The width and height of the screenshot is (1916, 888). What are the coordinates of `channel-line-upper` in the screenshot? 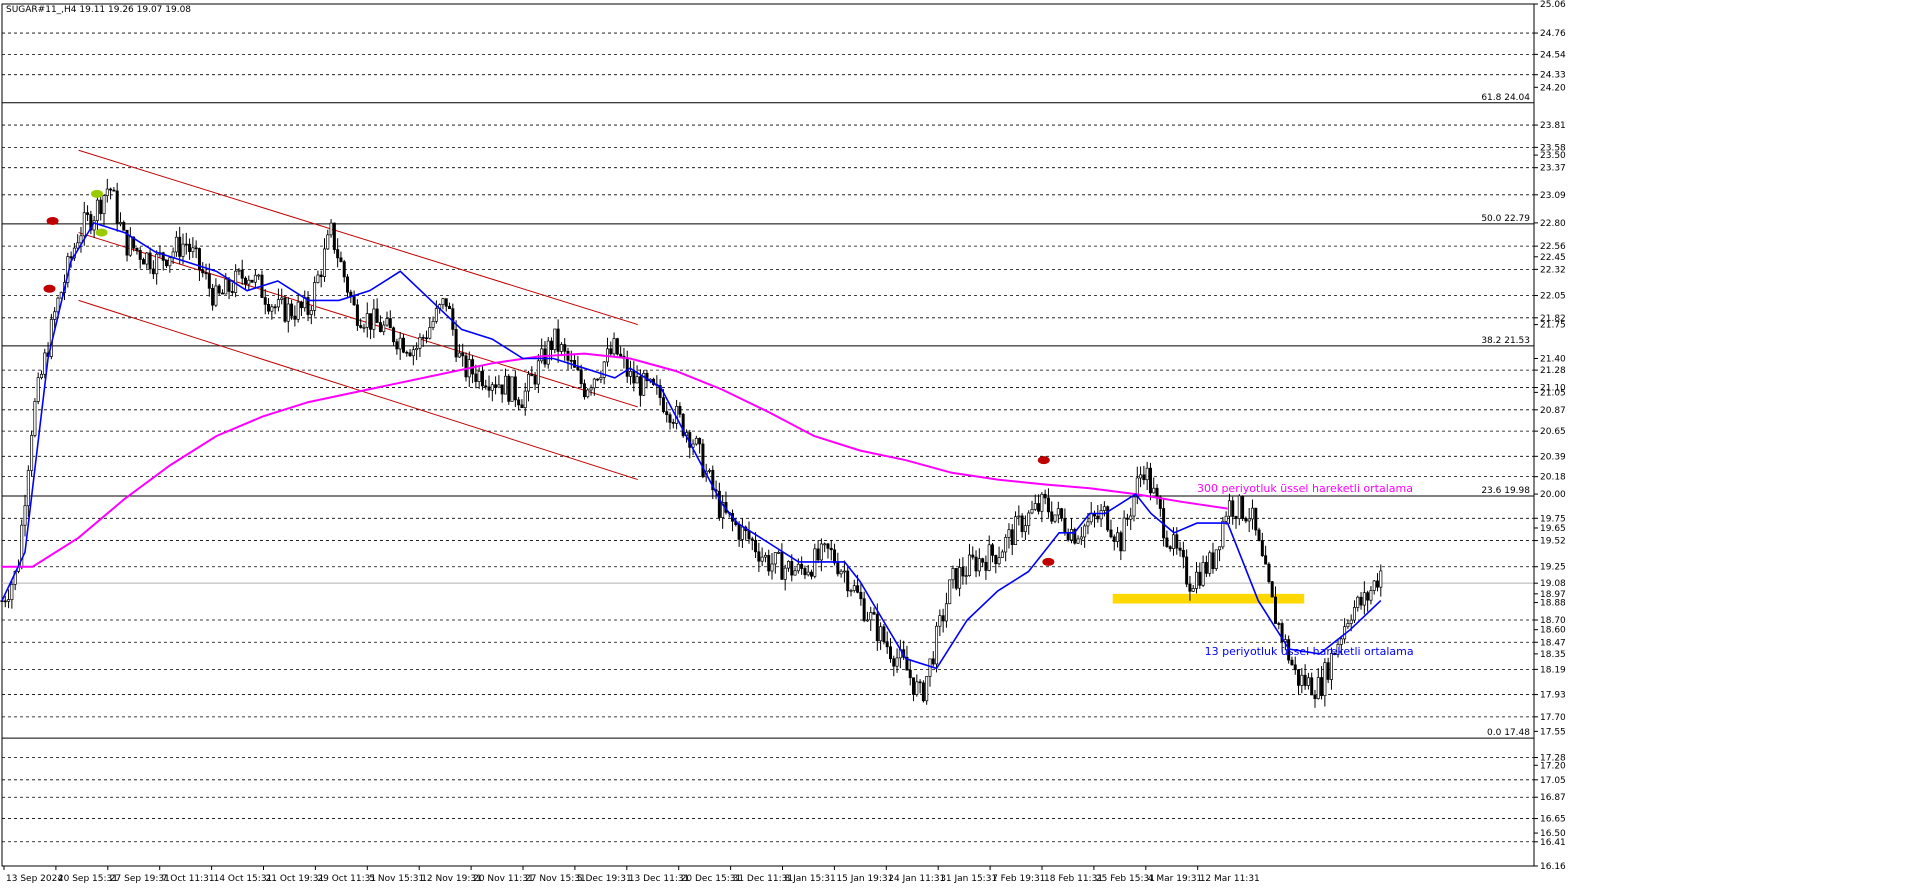 It's located at (358, 237).